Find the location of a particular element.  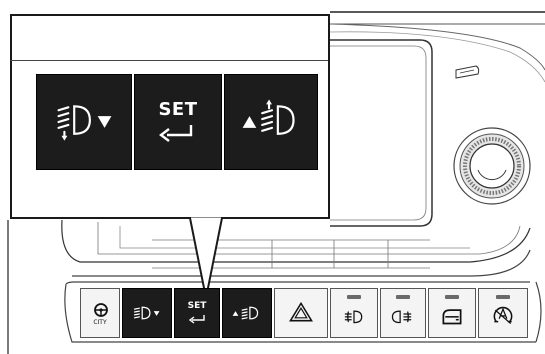

zoom-set-return-button: SET is located at coordinates (178, 122).